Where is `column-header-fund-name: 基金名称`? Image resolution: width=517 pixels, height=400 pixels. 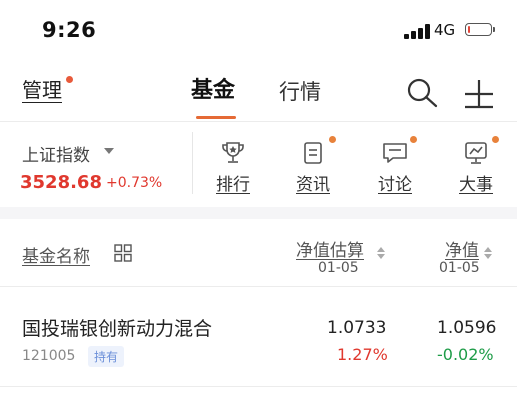
column-header-fund-name: 基金名称 is located at coordinates (56, 254).